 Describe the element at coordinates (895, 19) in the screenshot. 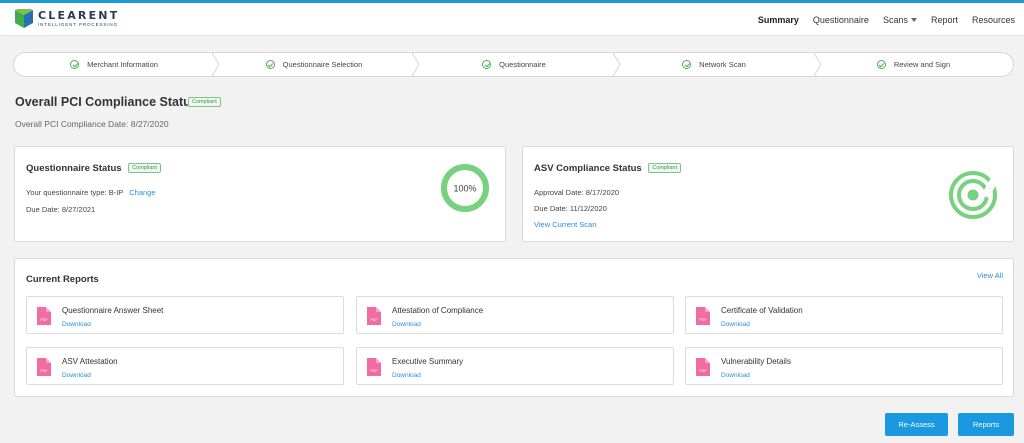

I see `nav-scans-label: Scans` at that location.